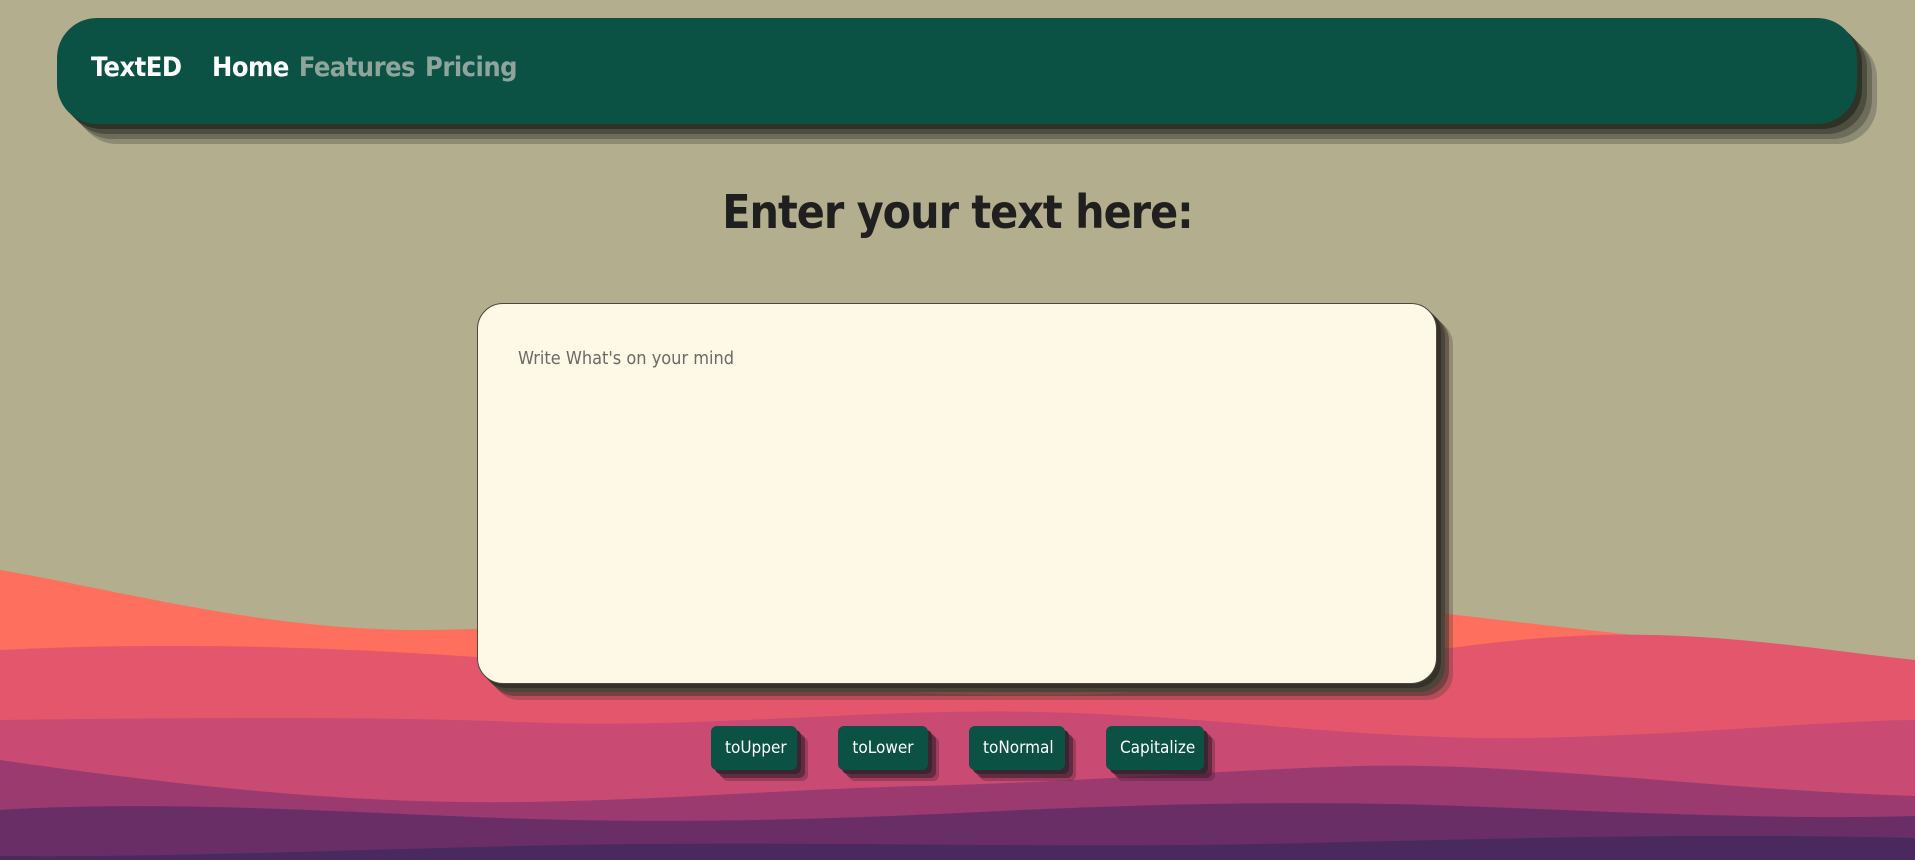  Describe the element at coordinates (136, 67) in the screenshot. I see `brand-logo: TextED` at that location.